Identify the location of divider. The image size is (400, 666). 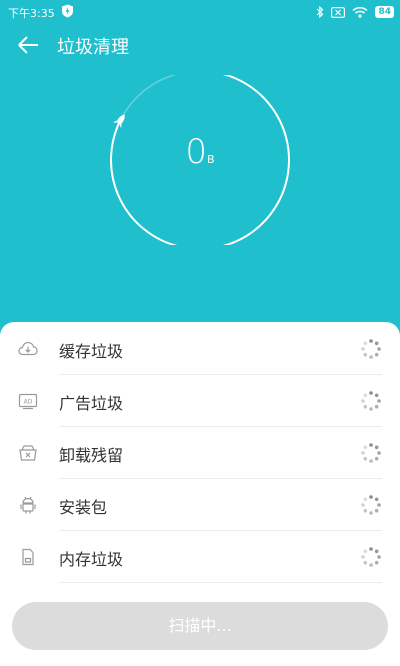
(220, 582).